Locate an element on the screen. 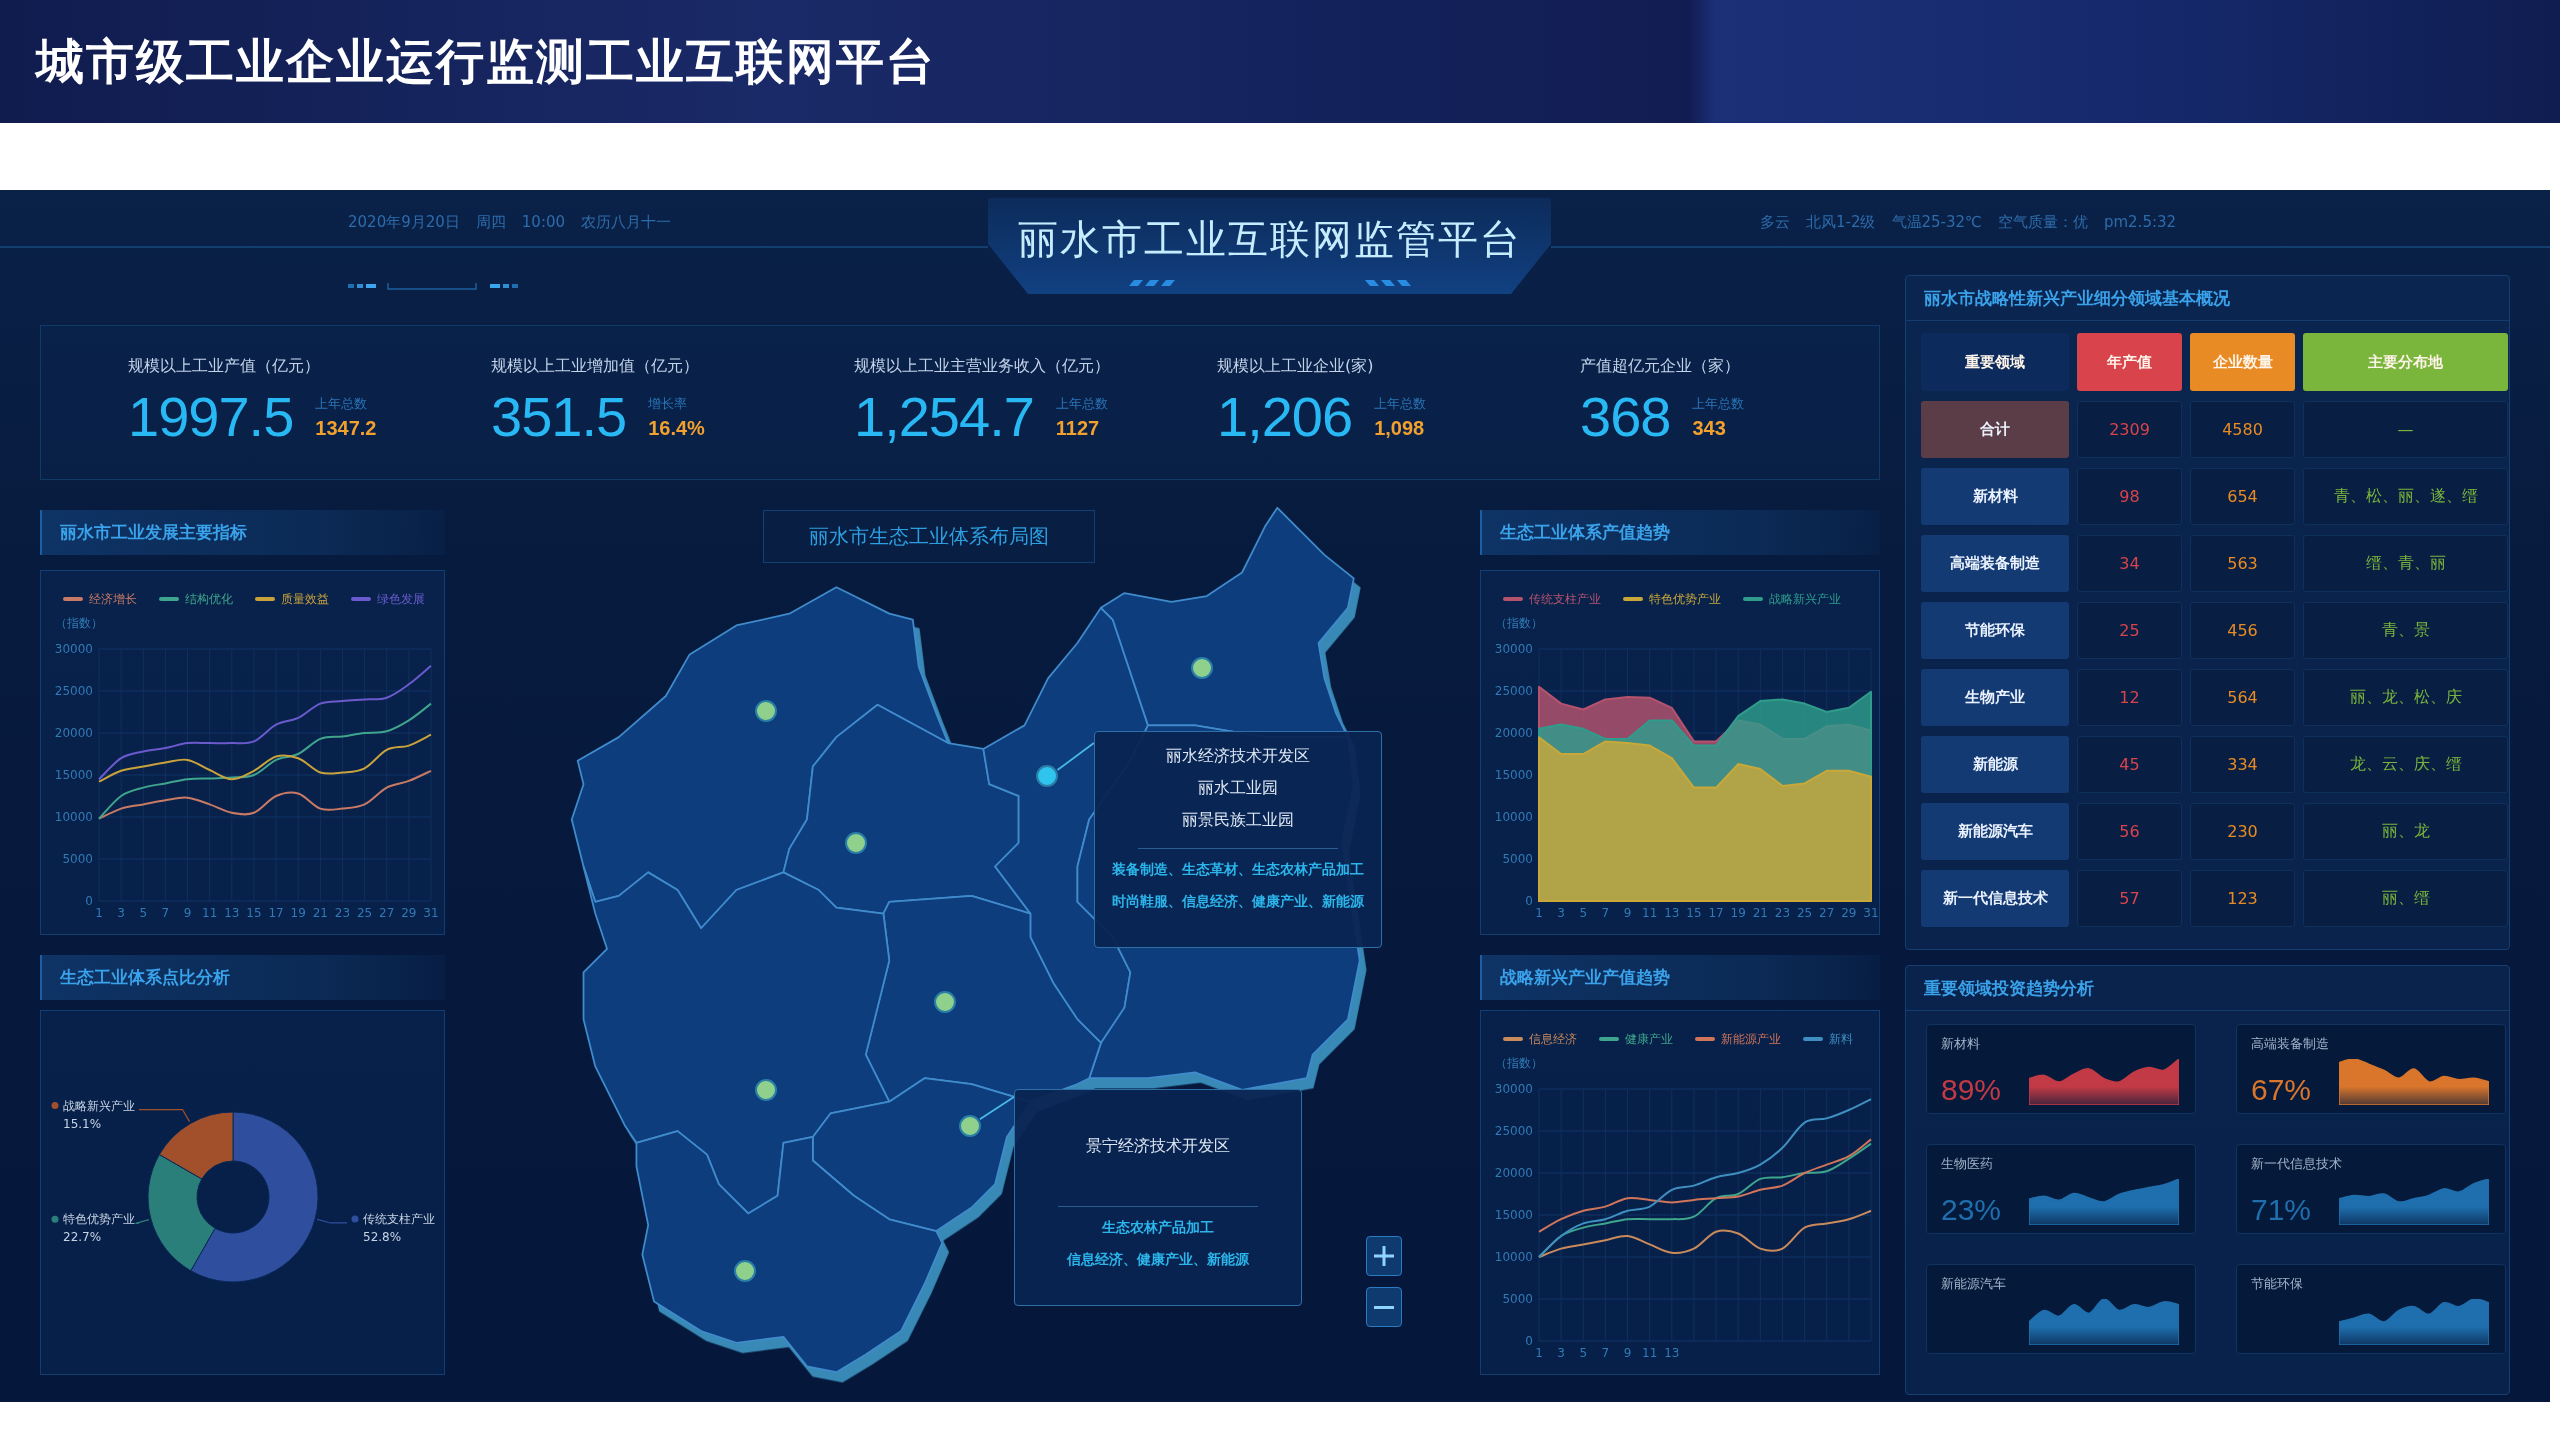 The image size is (2560, 1440). kpi-sub-value: 1127 is located at coordinates (1078, 428).